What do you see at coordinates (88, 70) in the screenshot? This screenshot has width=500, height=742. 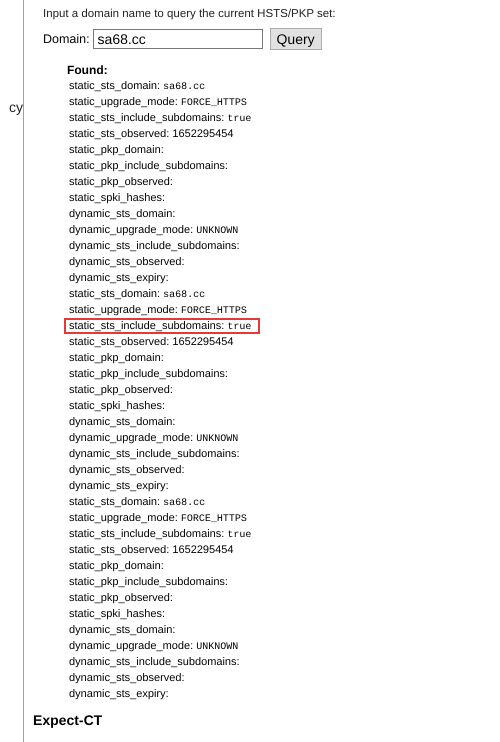 I see `found-heading: Found:` at bounding box center [88, 70].